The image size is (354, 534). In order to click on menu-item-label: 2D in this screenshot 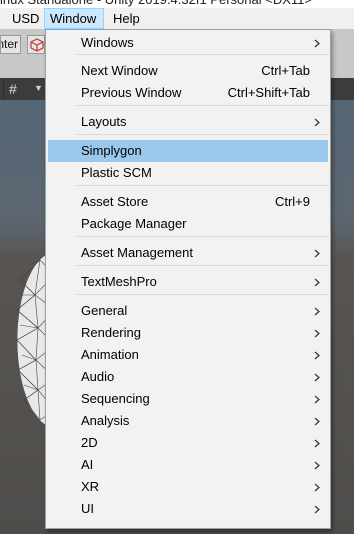, I will do `click(89, 442)`.